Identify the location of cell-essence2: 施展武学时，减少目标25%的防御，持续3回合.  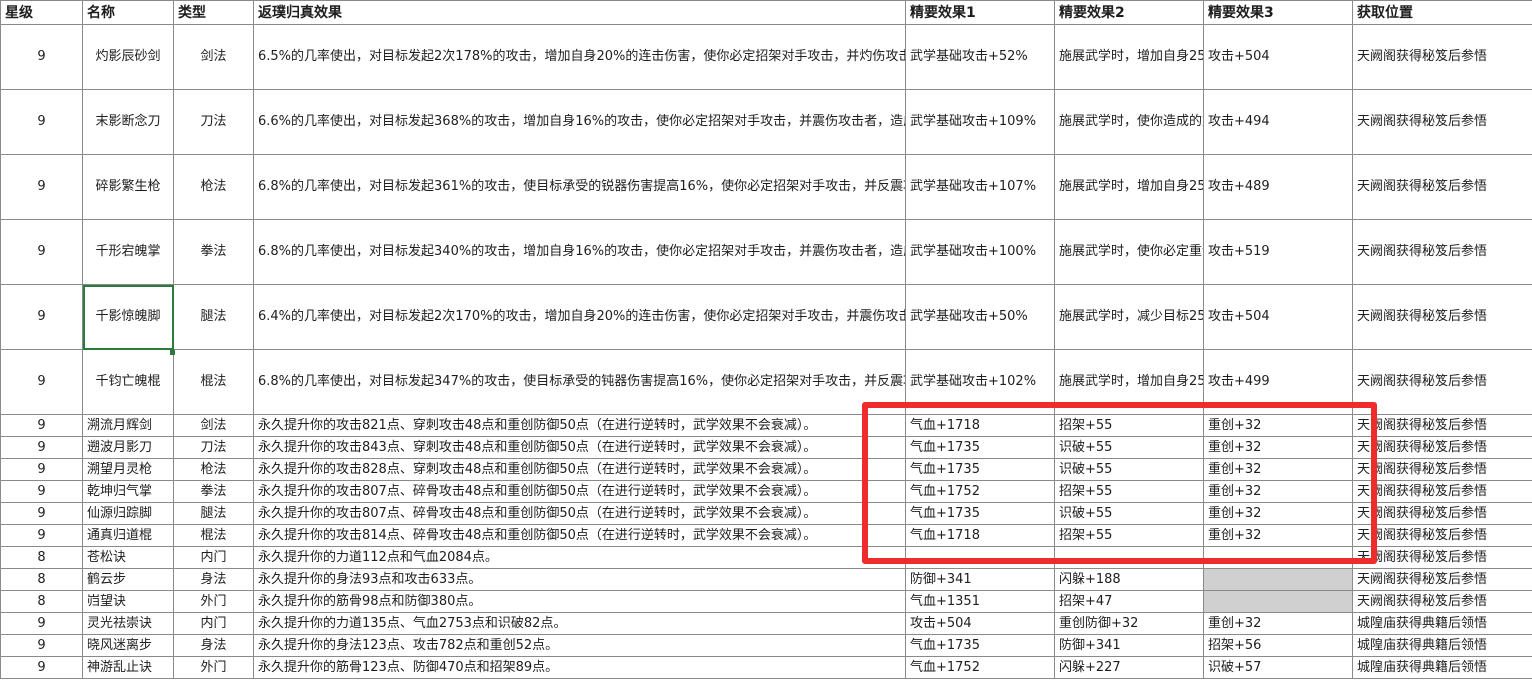
(1129, 317).